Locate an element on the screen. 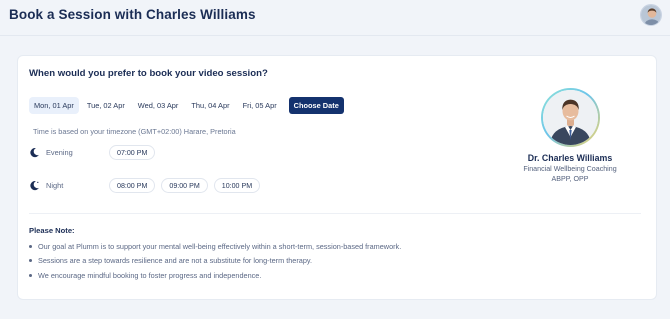  night-slots: Night 08:00 PM 09:00 PM 10:00 PM is located at coordinates (147, 185).